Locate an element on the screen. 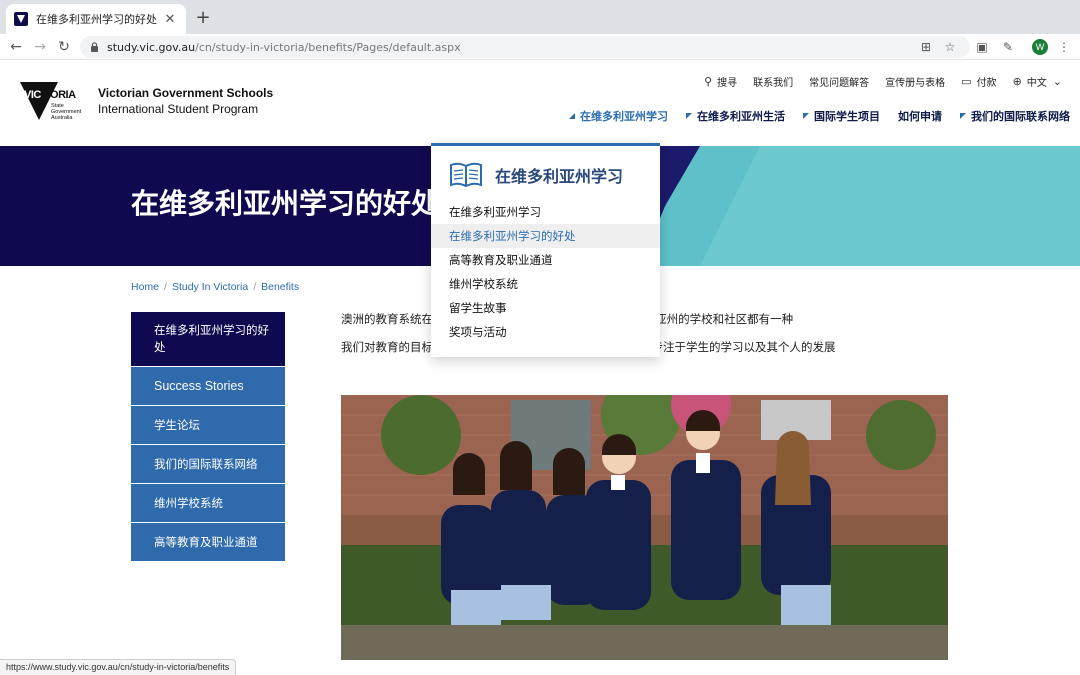 The image size is (1080, 675). nav-study-in-victoria: 在维多利亚州学习 is located at coordinates (618, 116).